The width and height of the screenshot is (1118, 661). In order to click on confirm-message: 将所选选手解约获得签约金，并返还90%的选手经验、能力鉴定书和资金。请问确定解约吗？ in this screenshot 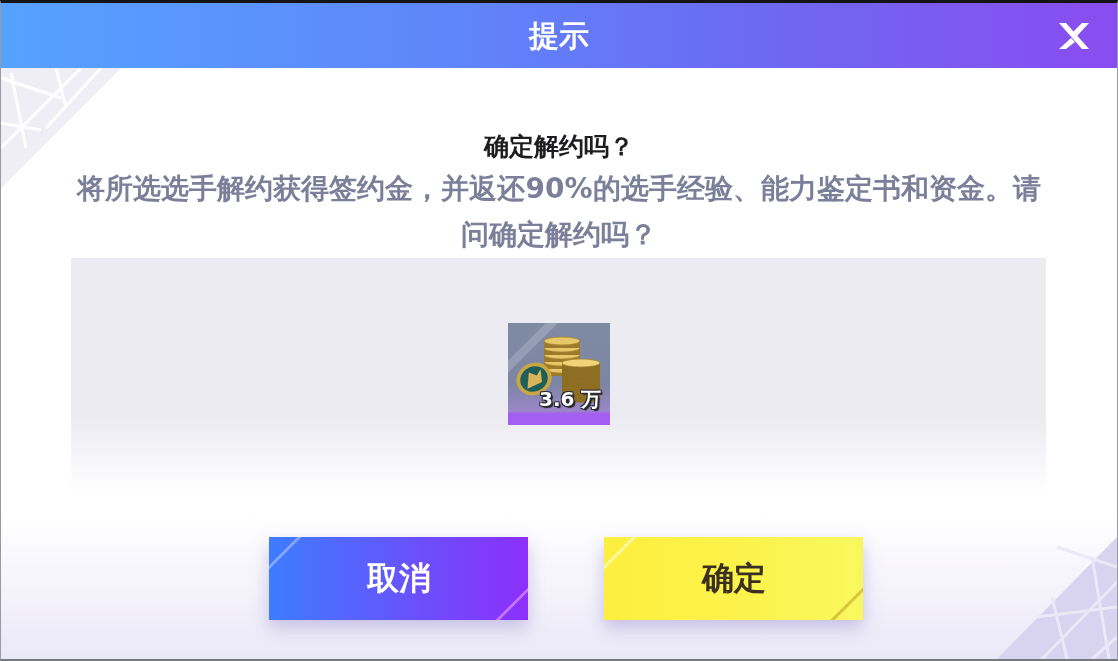, I will do `click(558, 212)`.